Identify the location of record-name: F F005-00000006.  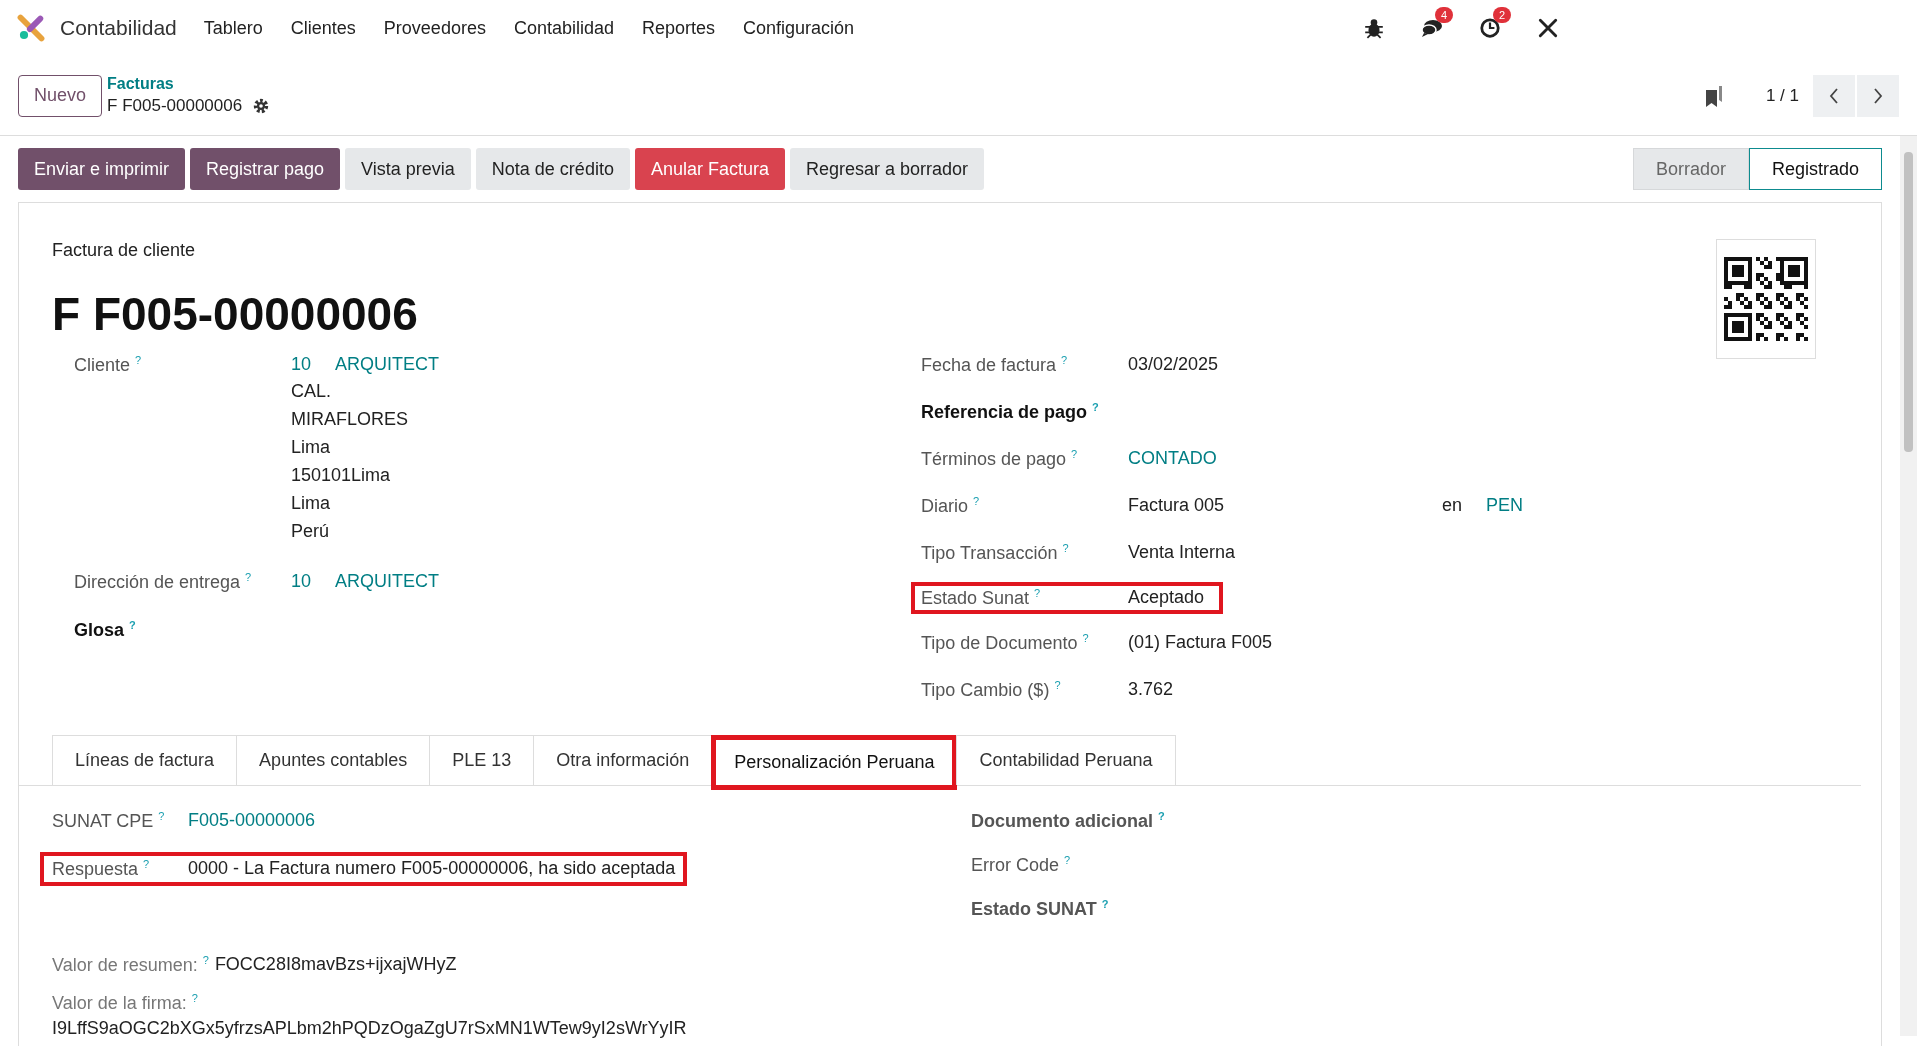
(175, 106).